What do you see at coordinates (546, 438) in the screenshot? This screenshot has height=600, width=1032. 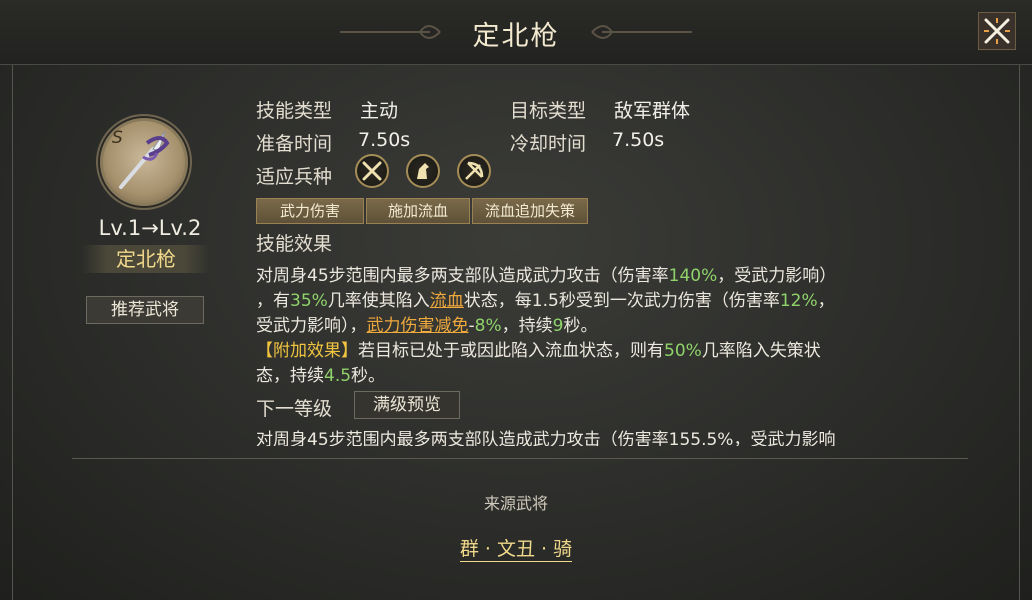 I see `next-level-description: 对周身45步范围内最多两支部队造成武力攻击（伤害率155.5%，受武力影响` at bounding box center [546, 438].